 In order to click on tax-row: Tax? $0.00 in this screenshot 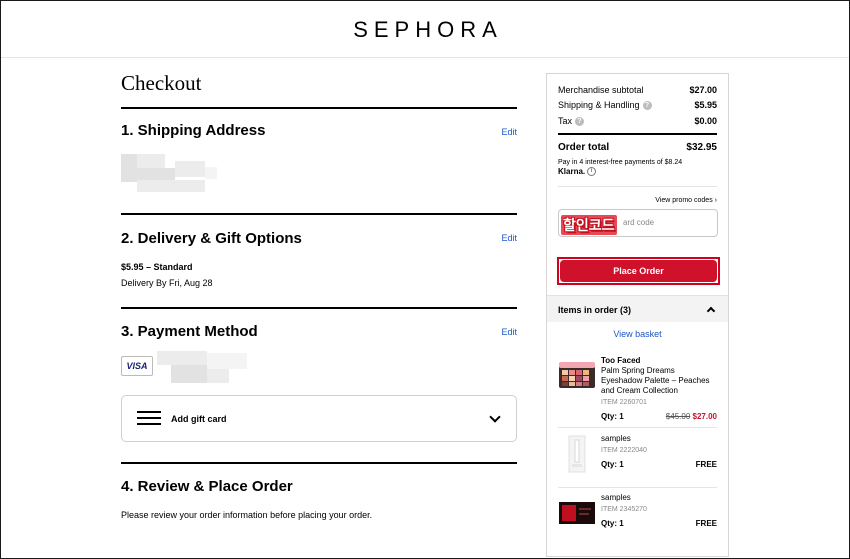, I will do `click(637, 121)`.